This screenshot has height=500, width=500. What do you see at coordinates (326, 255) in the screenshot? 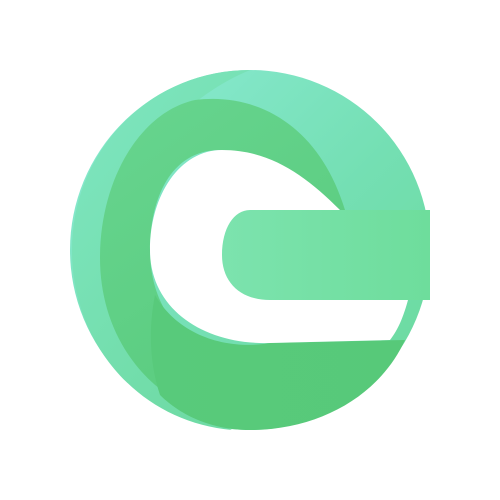
I see `horizontal-bar` at bounding box center [326, 255].